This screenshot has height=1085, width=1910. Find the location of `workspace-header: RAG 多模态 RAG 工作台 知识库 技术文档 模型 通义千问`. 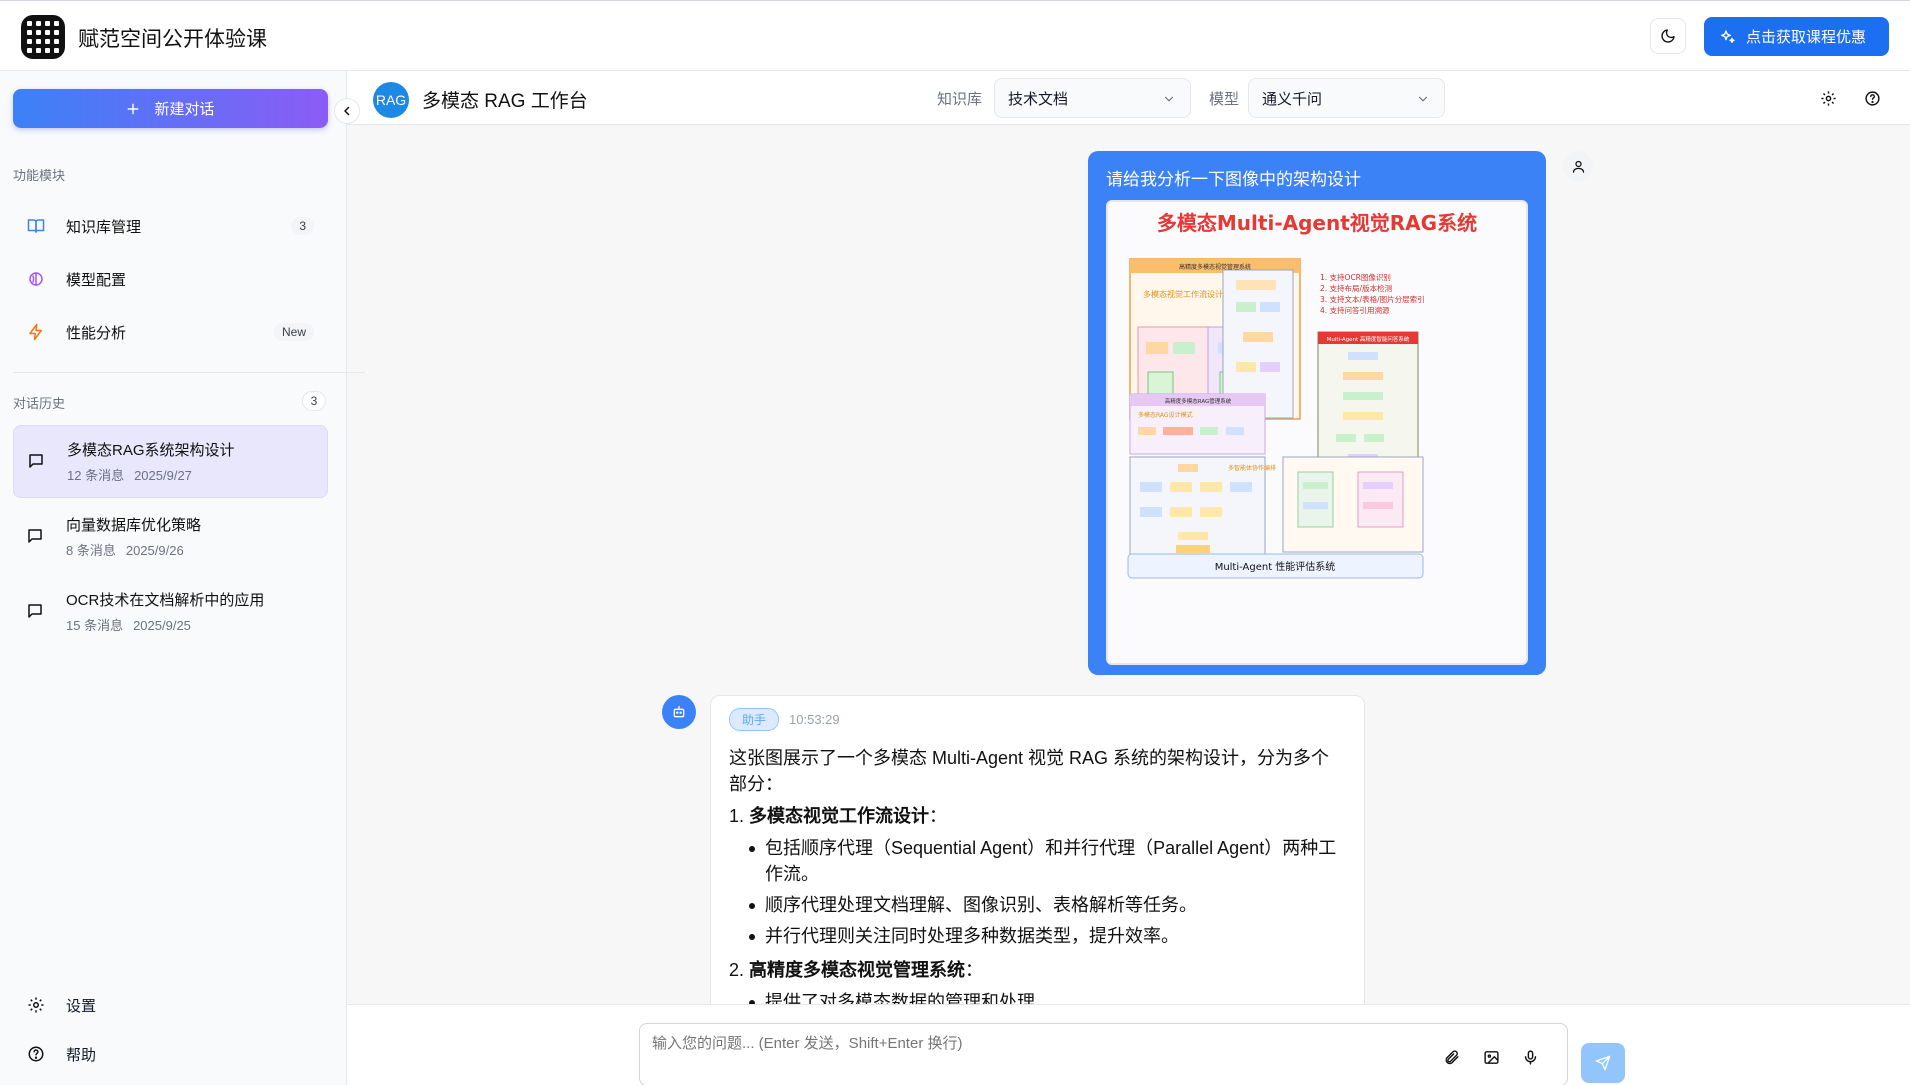

workspace-header: RAG 多模态 RAG 工作台 知识库 技术文档 模型 通义千问 is located at coordinates (1128, 98).